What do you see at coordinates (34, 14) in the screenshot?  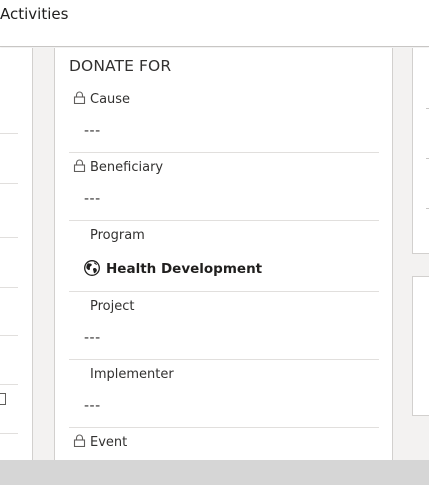 I see `tab-activities: Activities` at bounding box center [34, 14].